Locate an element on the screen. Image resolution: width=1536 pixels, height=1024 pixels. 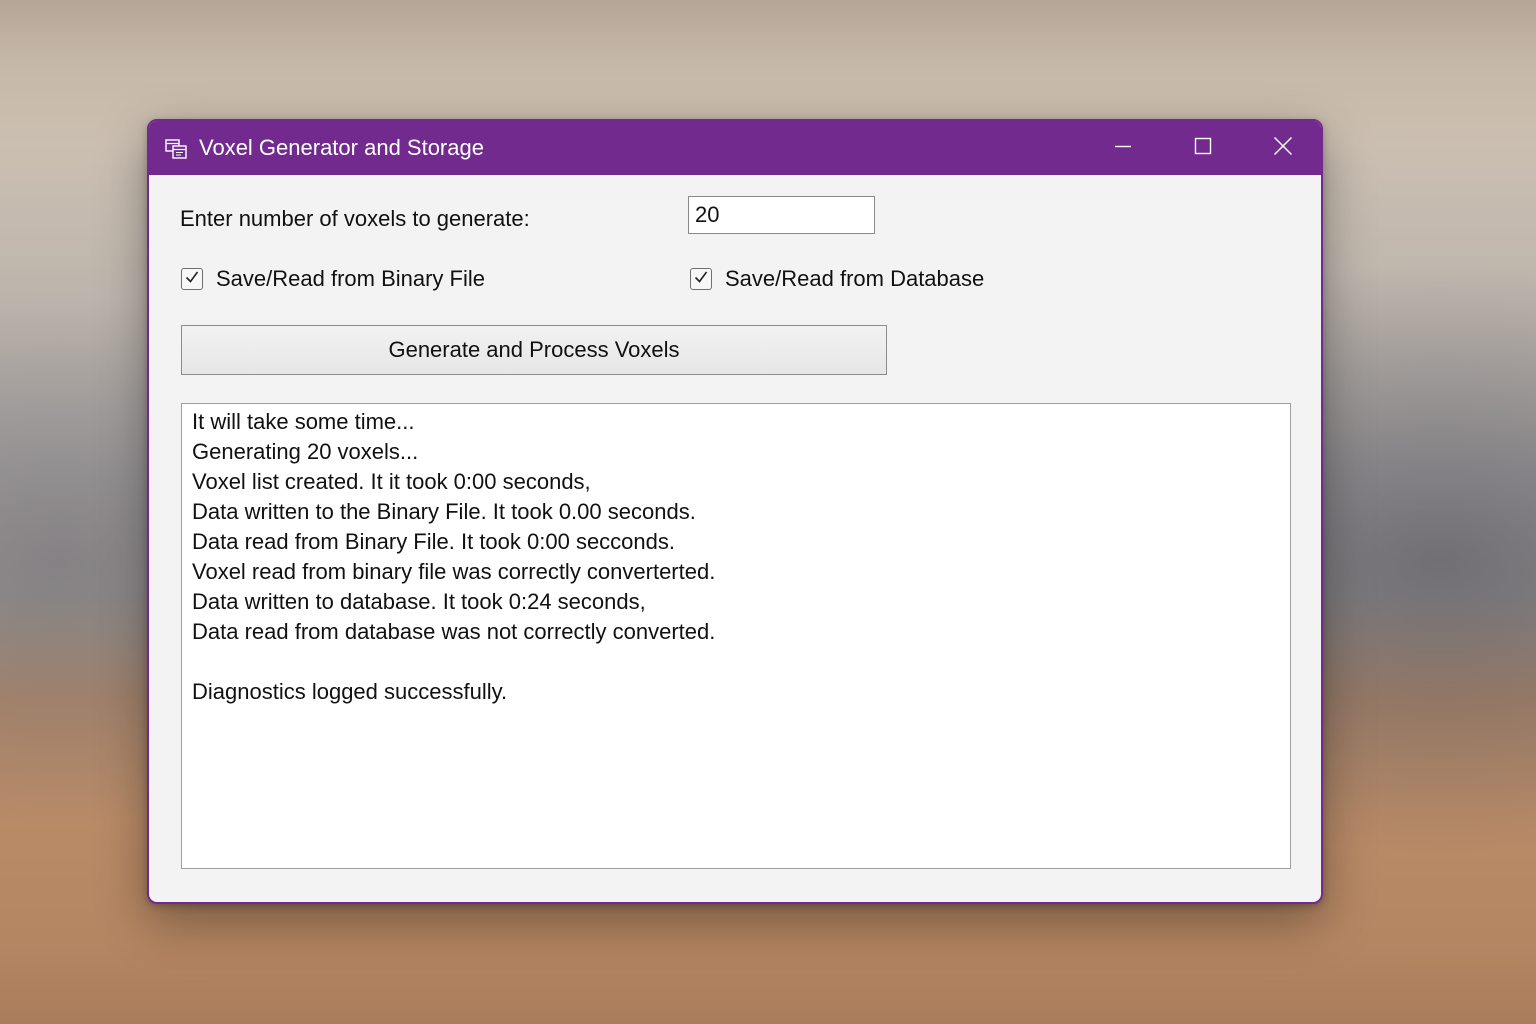
close-button is located at coordinates (1282, 148).